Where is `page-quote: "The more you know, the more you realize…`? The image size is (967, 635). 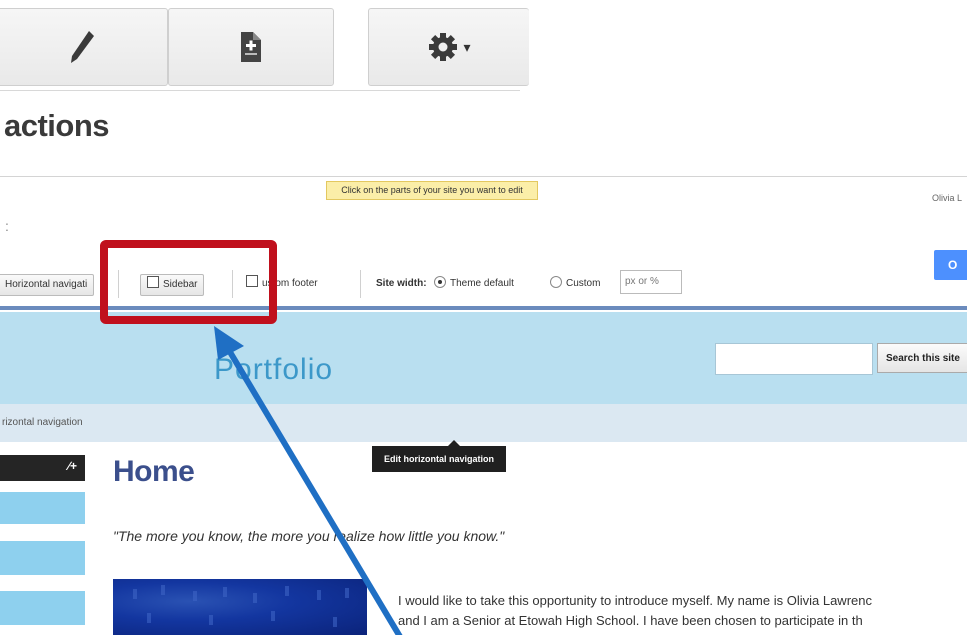 page-quote: "The more you know, the more you realize… is located at coordinates (309, 536).